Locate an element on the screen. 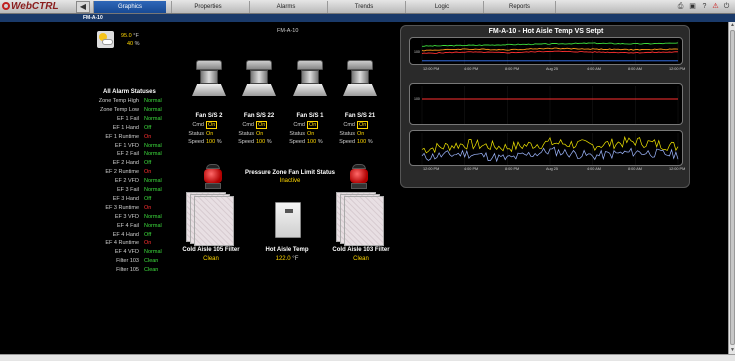 The image size is (735, 361). hot-aisle-temp-value: 122.0 is located at coordinates (283, 259).